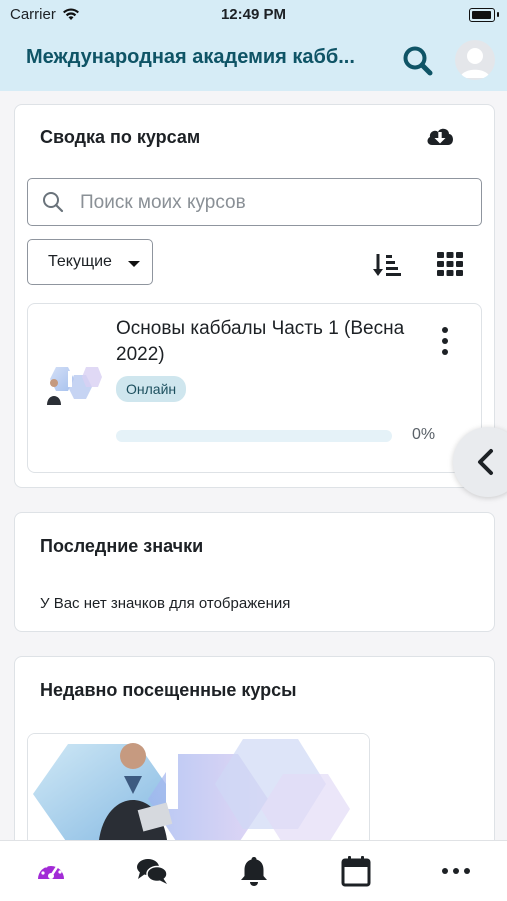 This screenshot has width=507, height=901. I want to click on status-badge: Онлайн, so click(151, 389).